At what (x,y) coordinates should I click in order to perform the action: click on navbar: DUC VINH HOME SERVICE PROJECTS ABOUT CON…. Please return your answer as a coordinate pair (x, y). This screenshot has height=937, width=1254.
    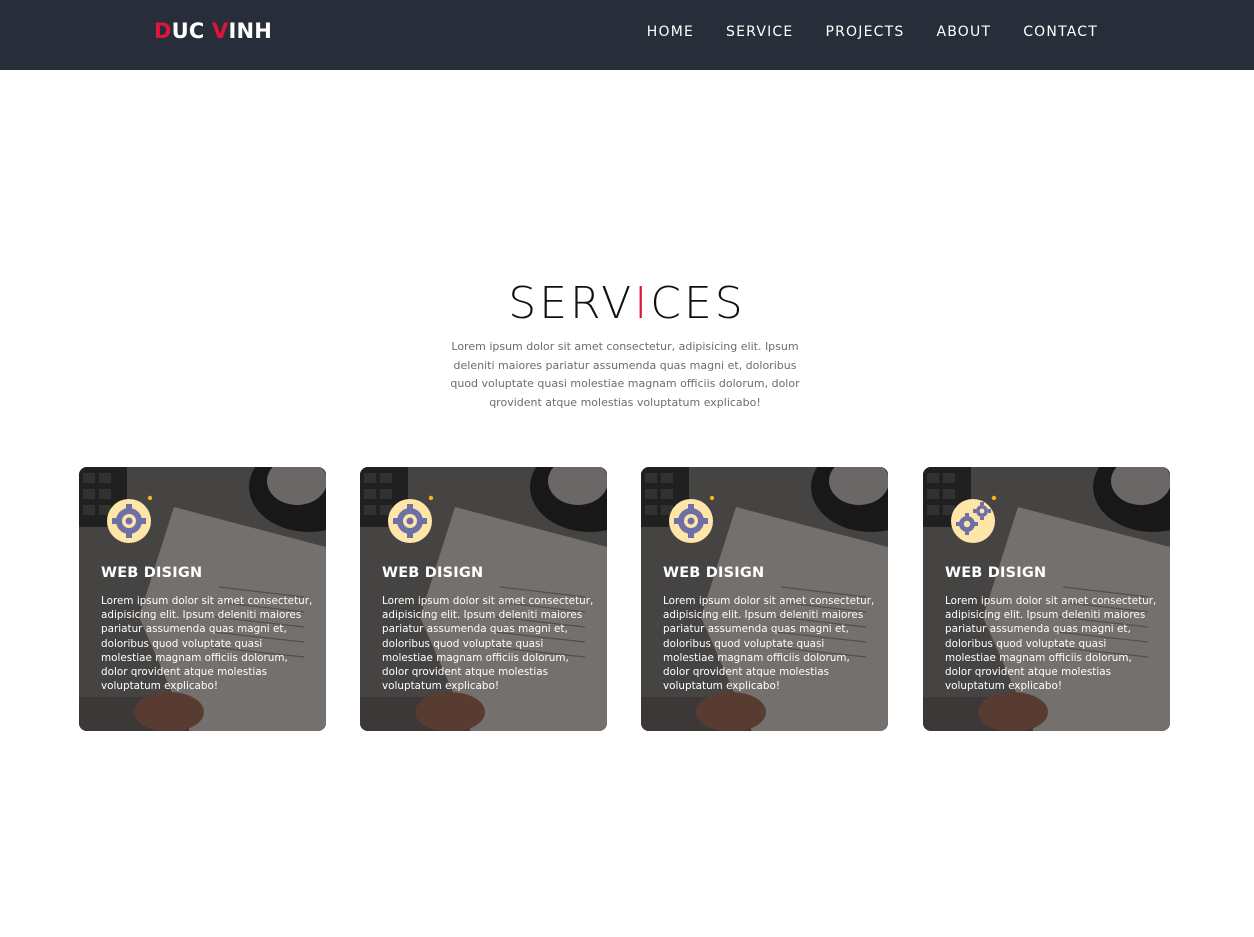
    Looking at the image, I should click on (627, 35).